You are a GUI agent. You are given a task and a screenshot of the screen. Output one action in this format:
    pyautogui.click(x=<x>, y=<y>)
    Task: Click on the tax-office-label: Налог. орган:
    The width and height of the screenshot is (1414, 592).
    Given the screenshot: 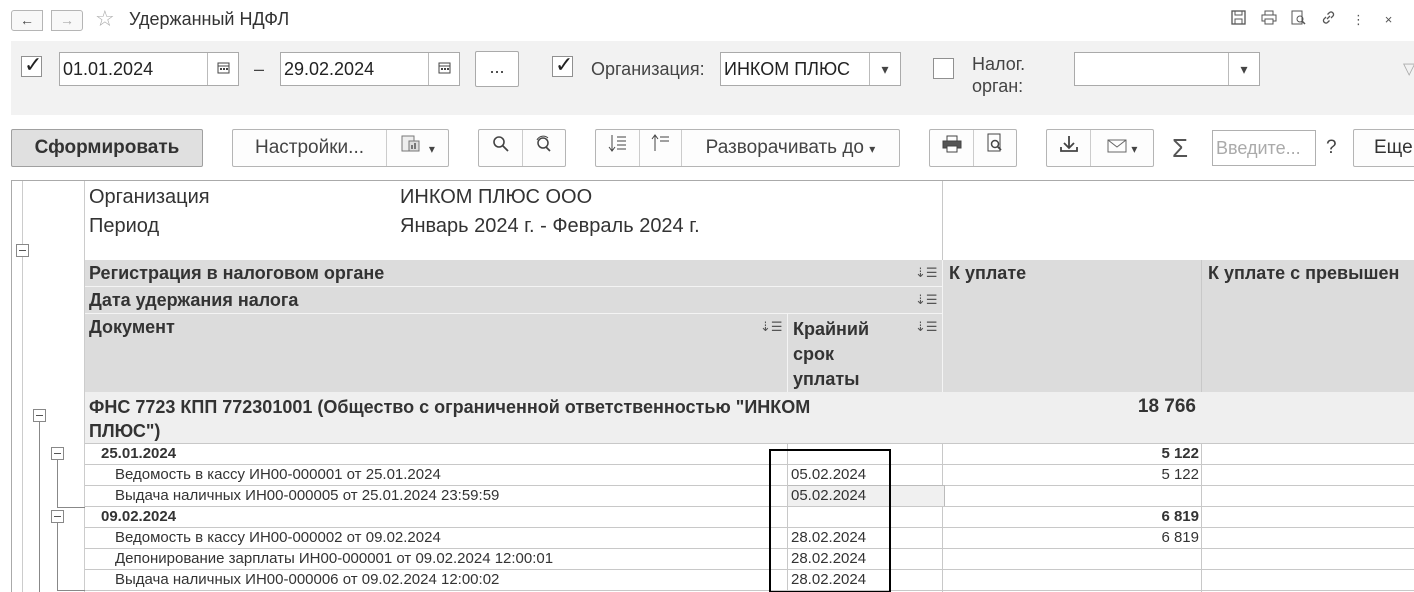 What is the action you would take?
    pyautogui.click(x=998, y=75)
    